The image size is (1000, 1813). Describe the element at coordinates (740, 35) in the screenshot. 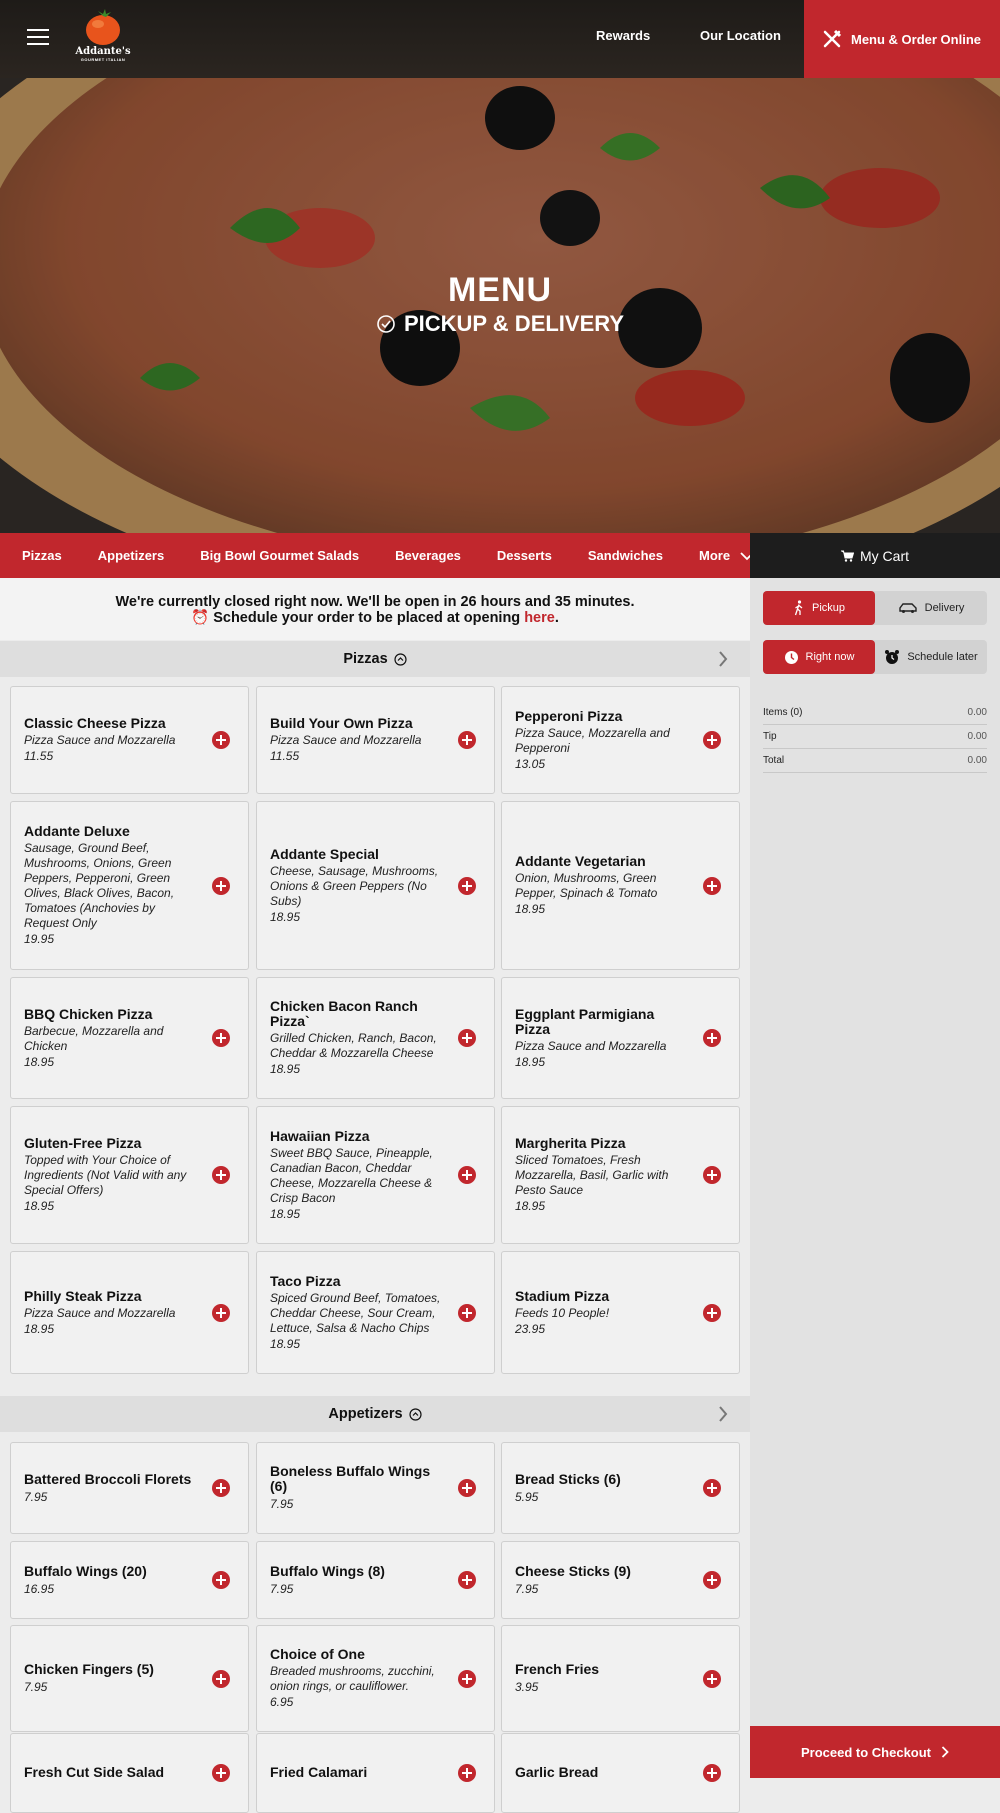

I see `nav-our-location: Our Location` at that location.